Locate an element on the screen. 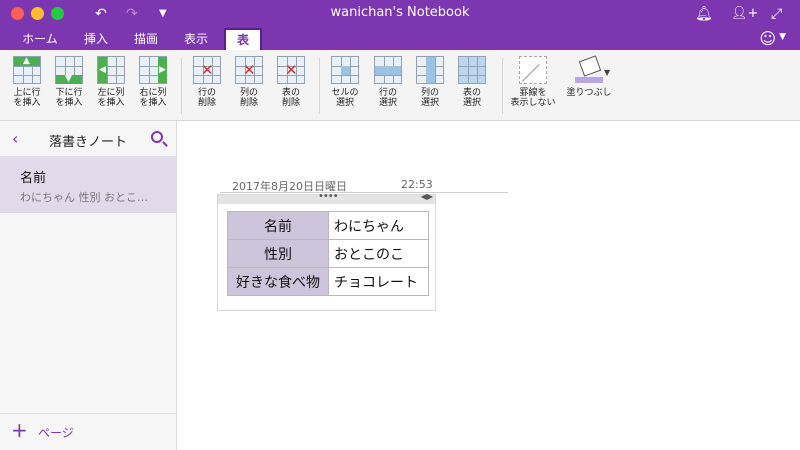 The image size is (800, 450). hide-borders-button: 罫線を 表示しない is located at coordinates (533, 82).